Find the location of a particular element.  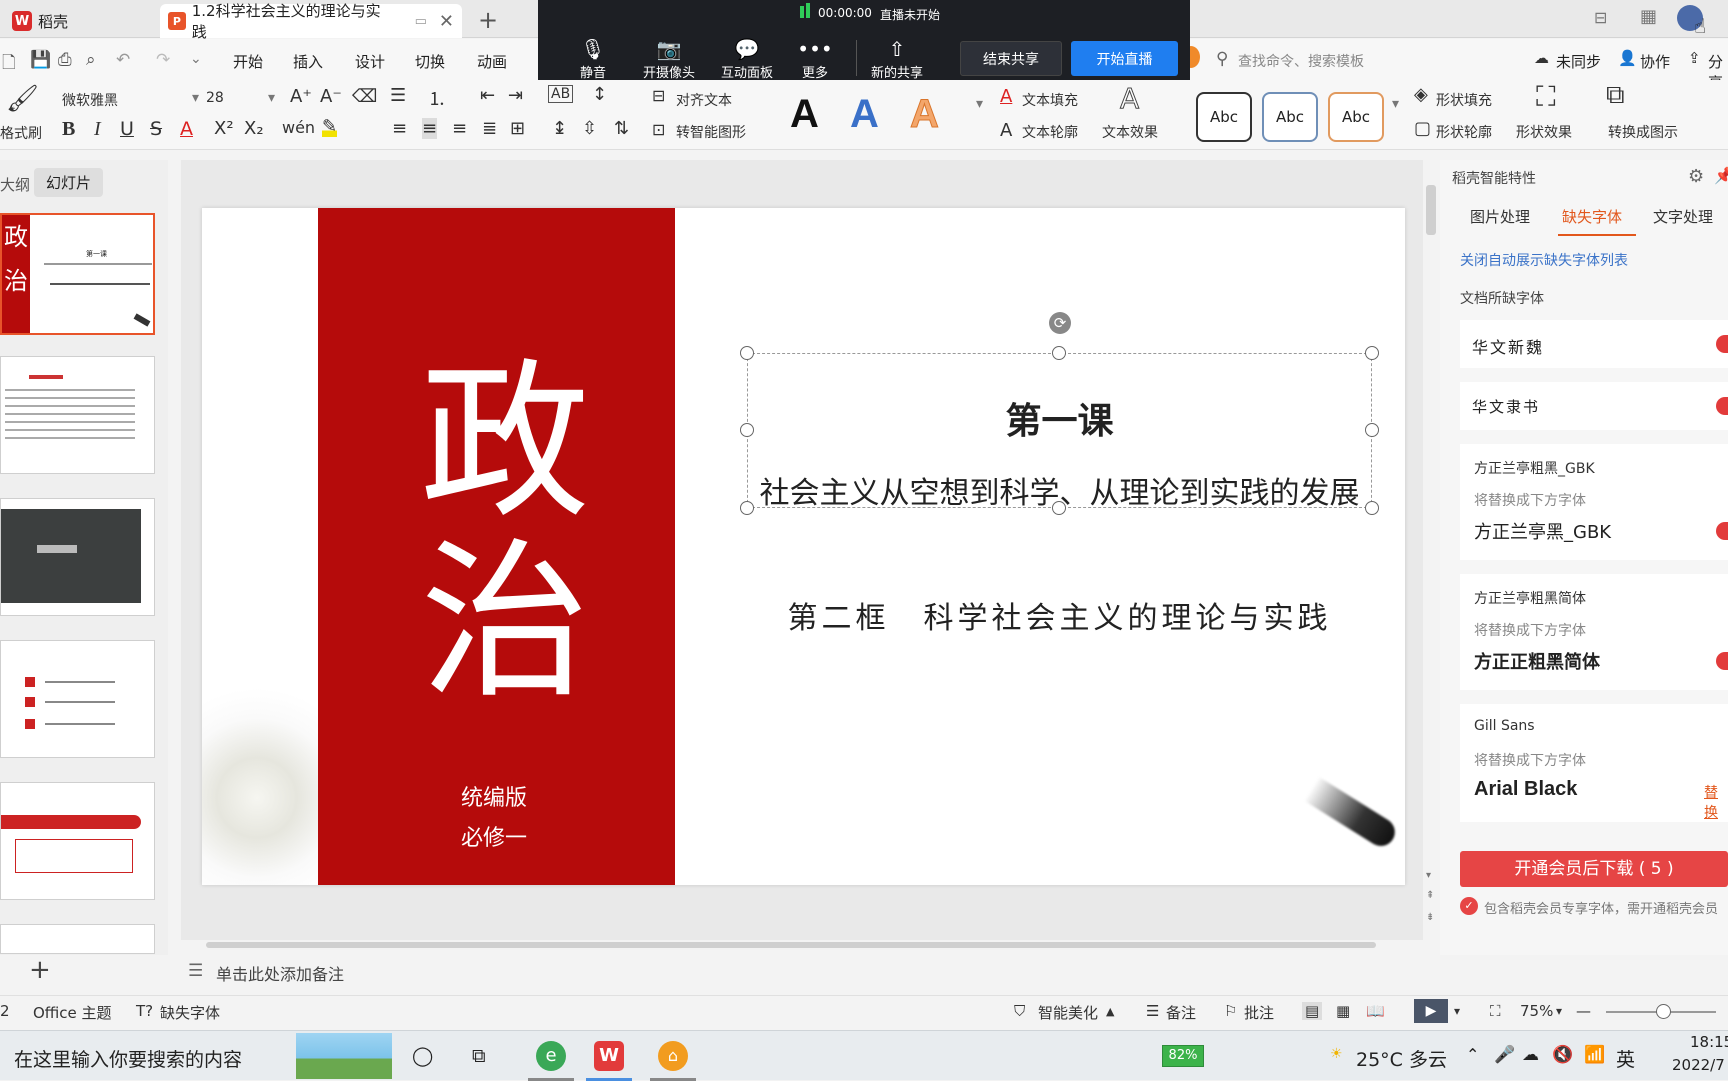

missing-font-card: 华文隶书 is located at coordinates (1594, 406).